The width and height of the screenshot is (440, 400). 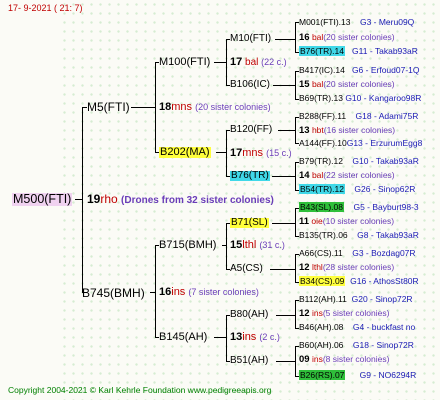 I want to click on gen4-row: B417(IC).14 G6 - Erfoud07-1Q, so click(x=359, y=70).